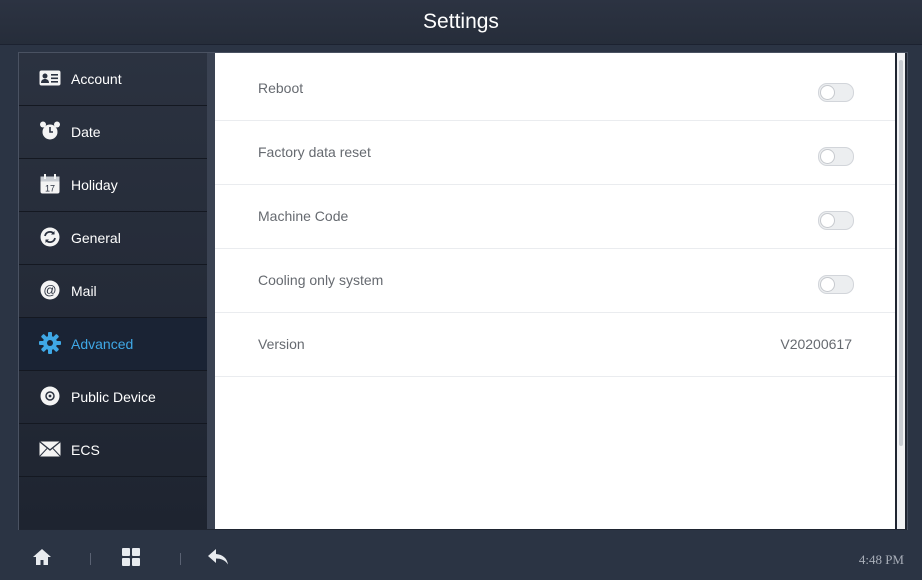  I want to click on gear-icon, so click(50, 343).